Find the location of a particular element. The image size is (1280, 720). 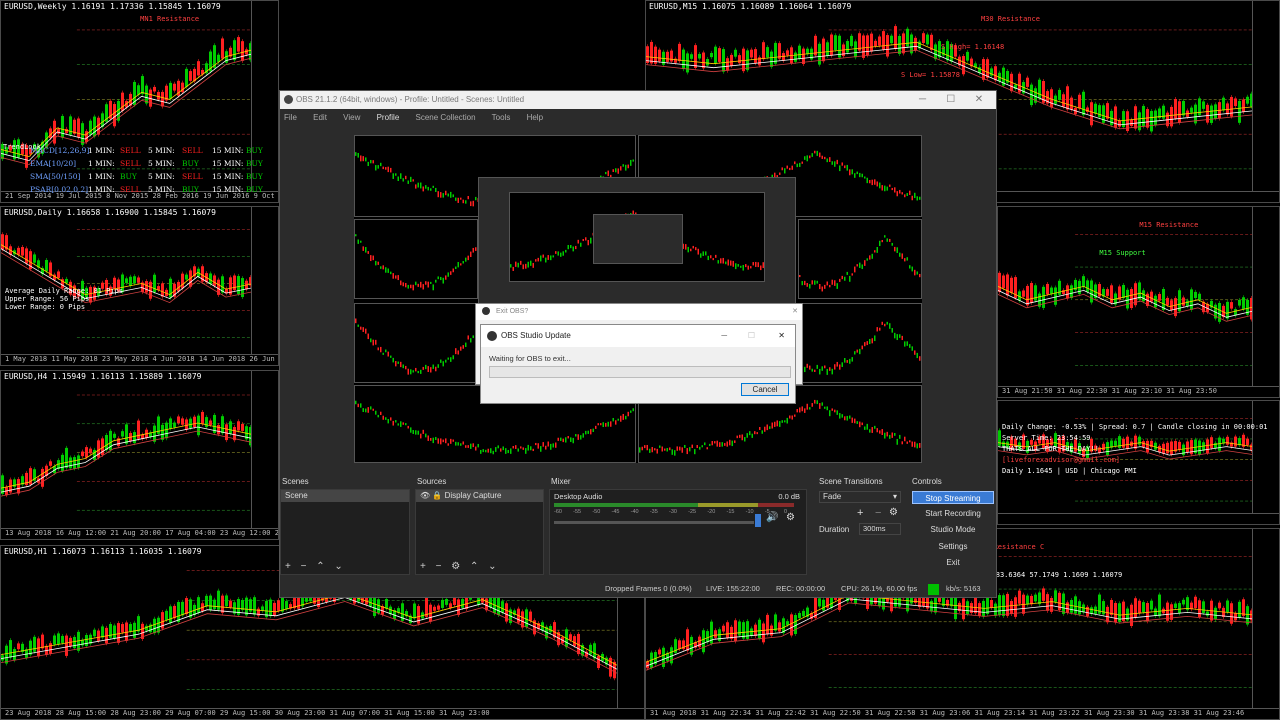

remove-transition-icon: − is located at coordinates (878, 513).